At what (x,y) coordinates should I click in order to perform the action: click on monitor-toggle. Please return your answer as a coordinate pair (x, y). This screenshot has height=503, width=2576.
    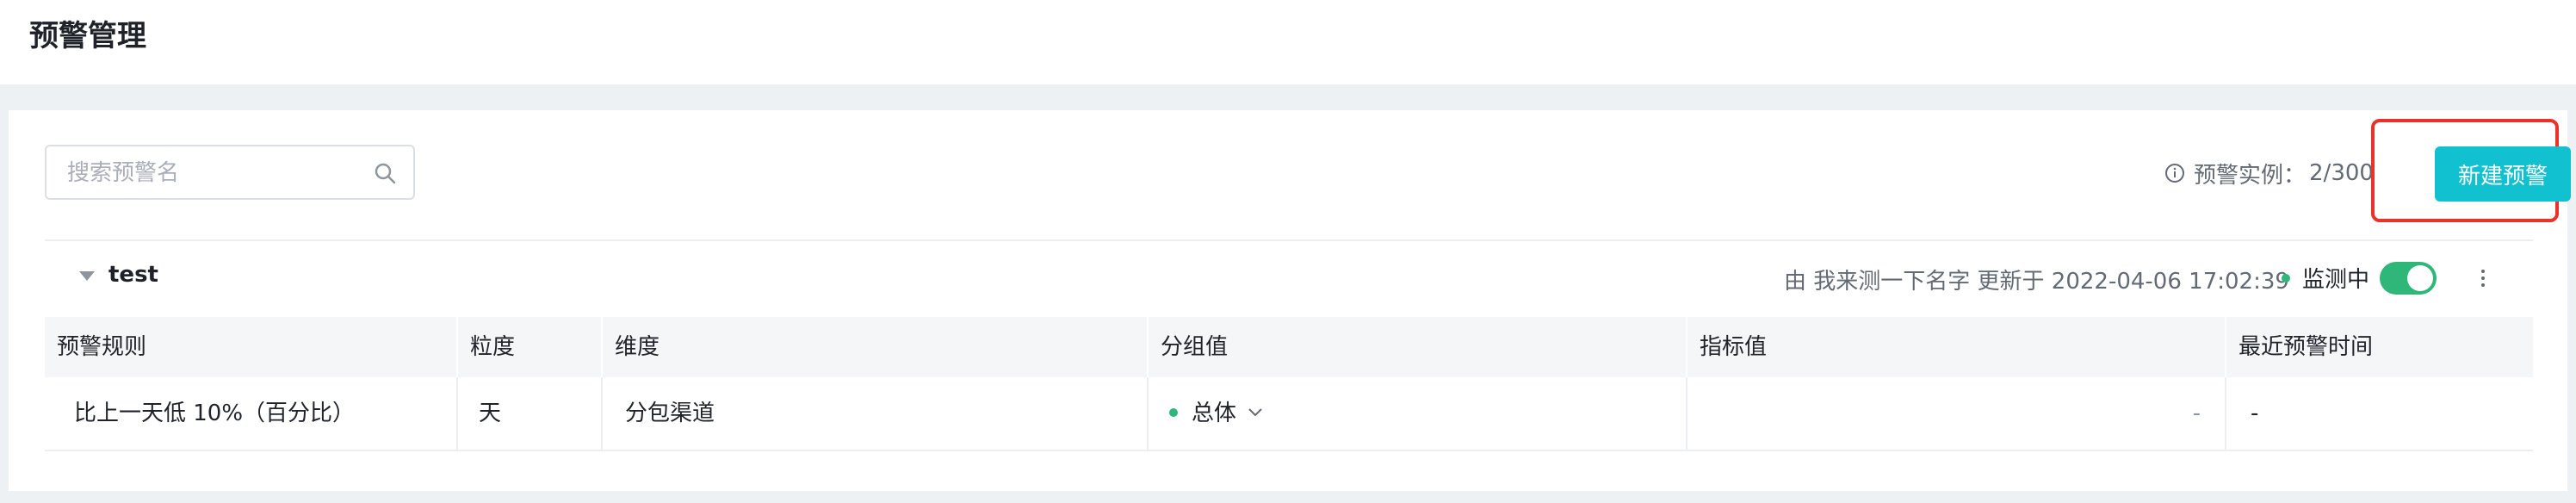
    Looking at the image, I should click on (2409, 278).